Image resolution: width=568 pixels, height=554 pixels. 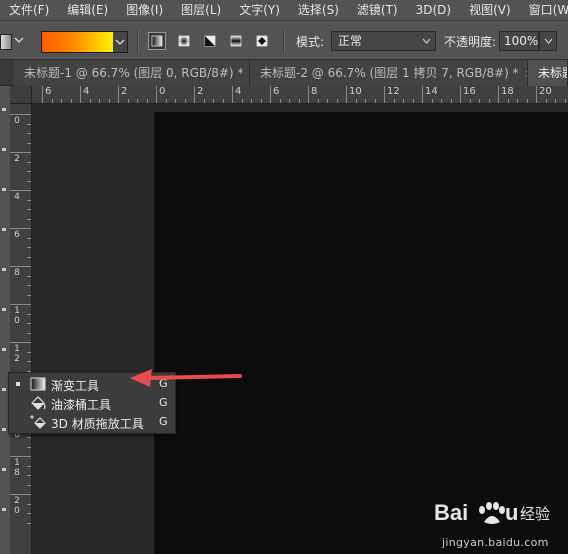 What do you see at coordinates (300, 95) in the screenshot?
I see `horizontal-ruler: 6 4 2 0 2 4 6 8 10 12 14 16 18 20` at bounding box center [300, 95].